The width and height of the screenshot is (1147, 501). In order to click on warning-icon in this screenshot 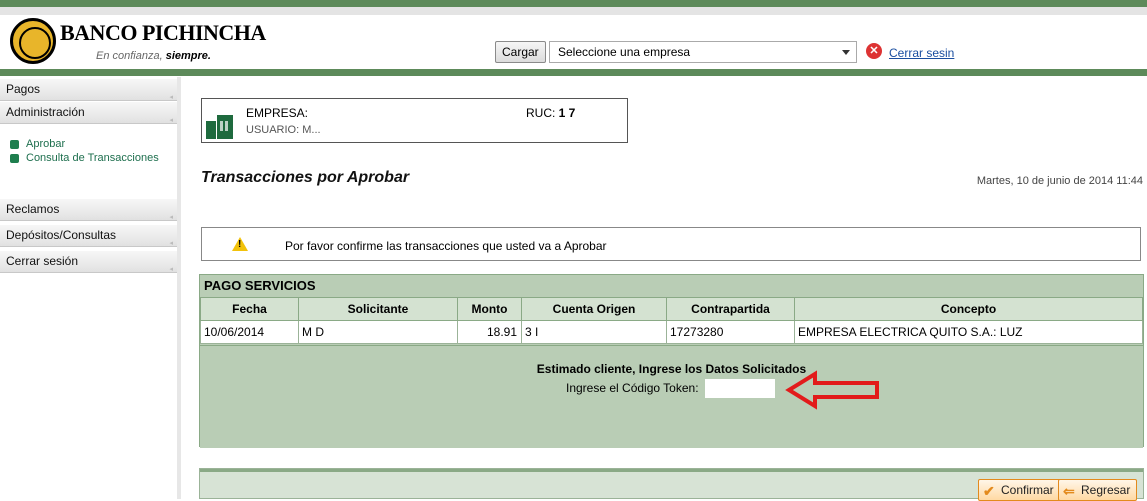, I will do `click(240, 244)`.